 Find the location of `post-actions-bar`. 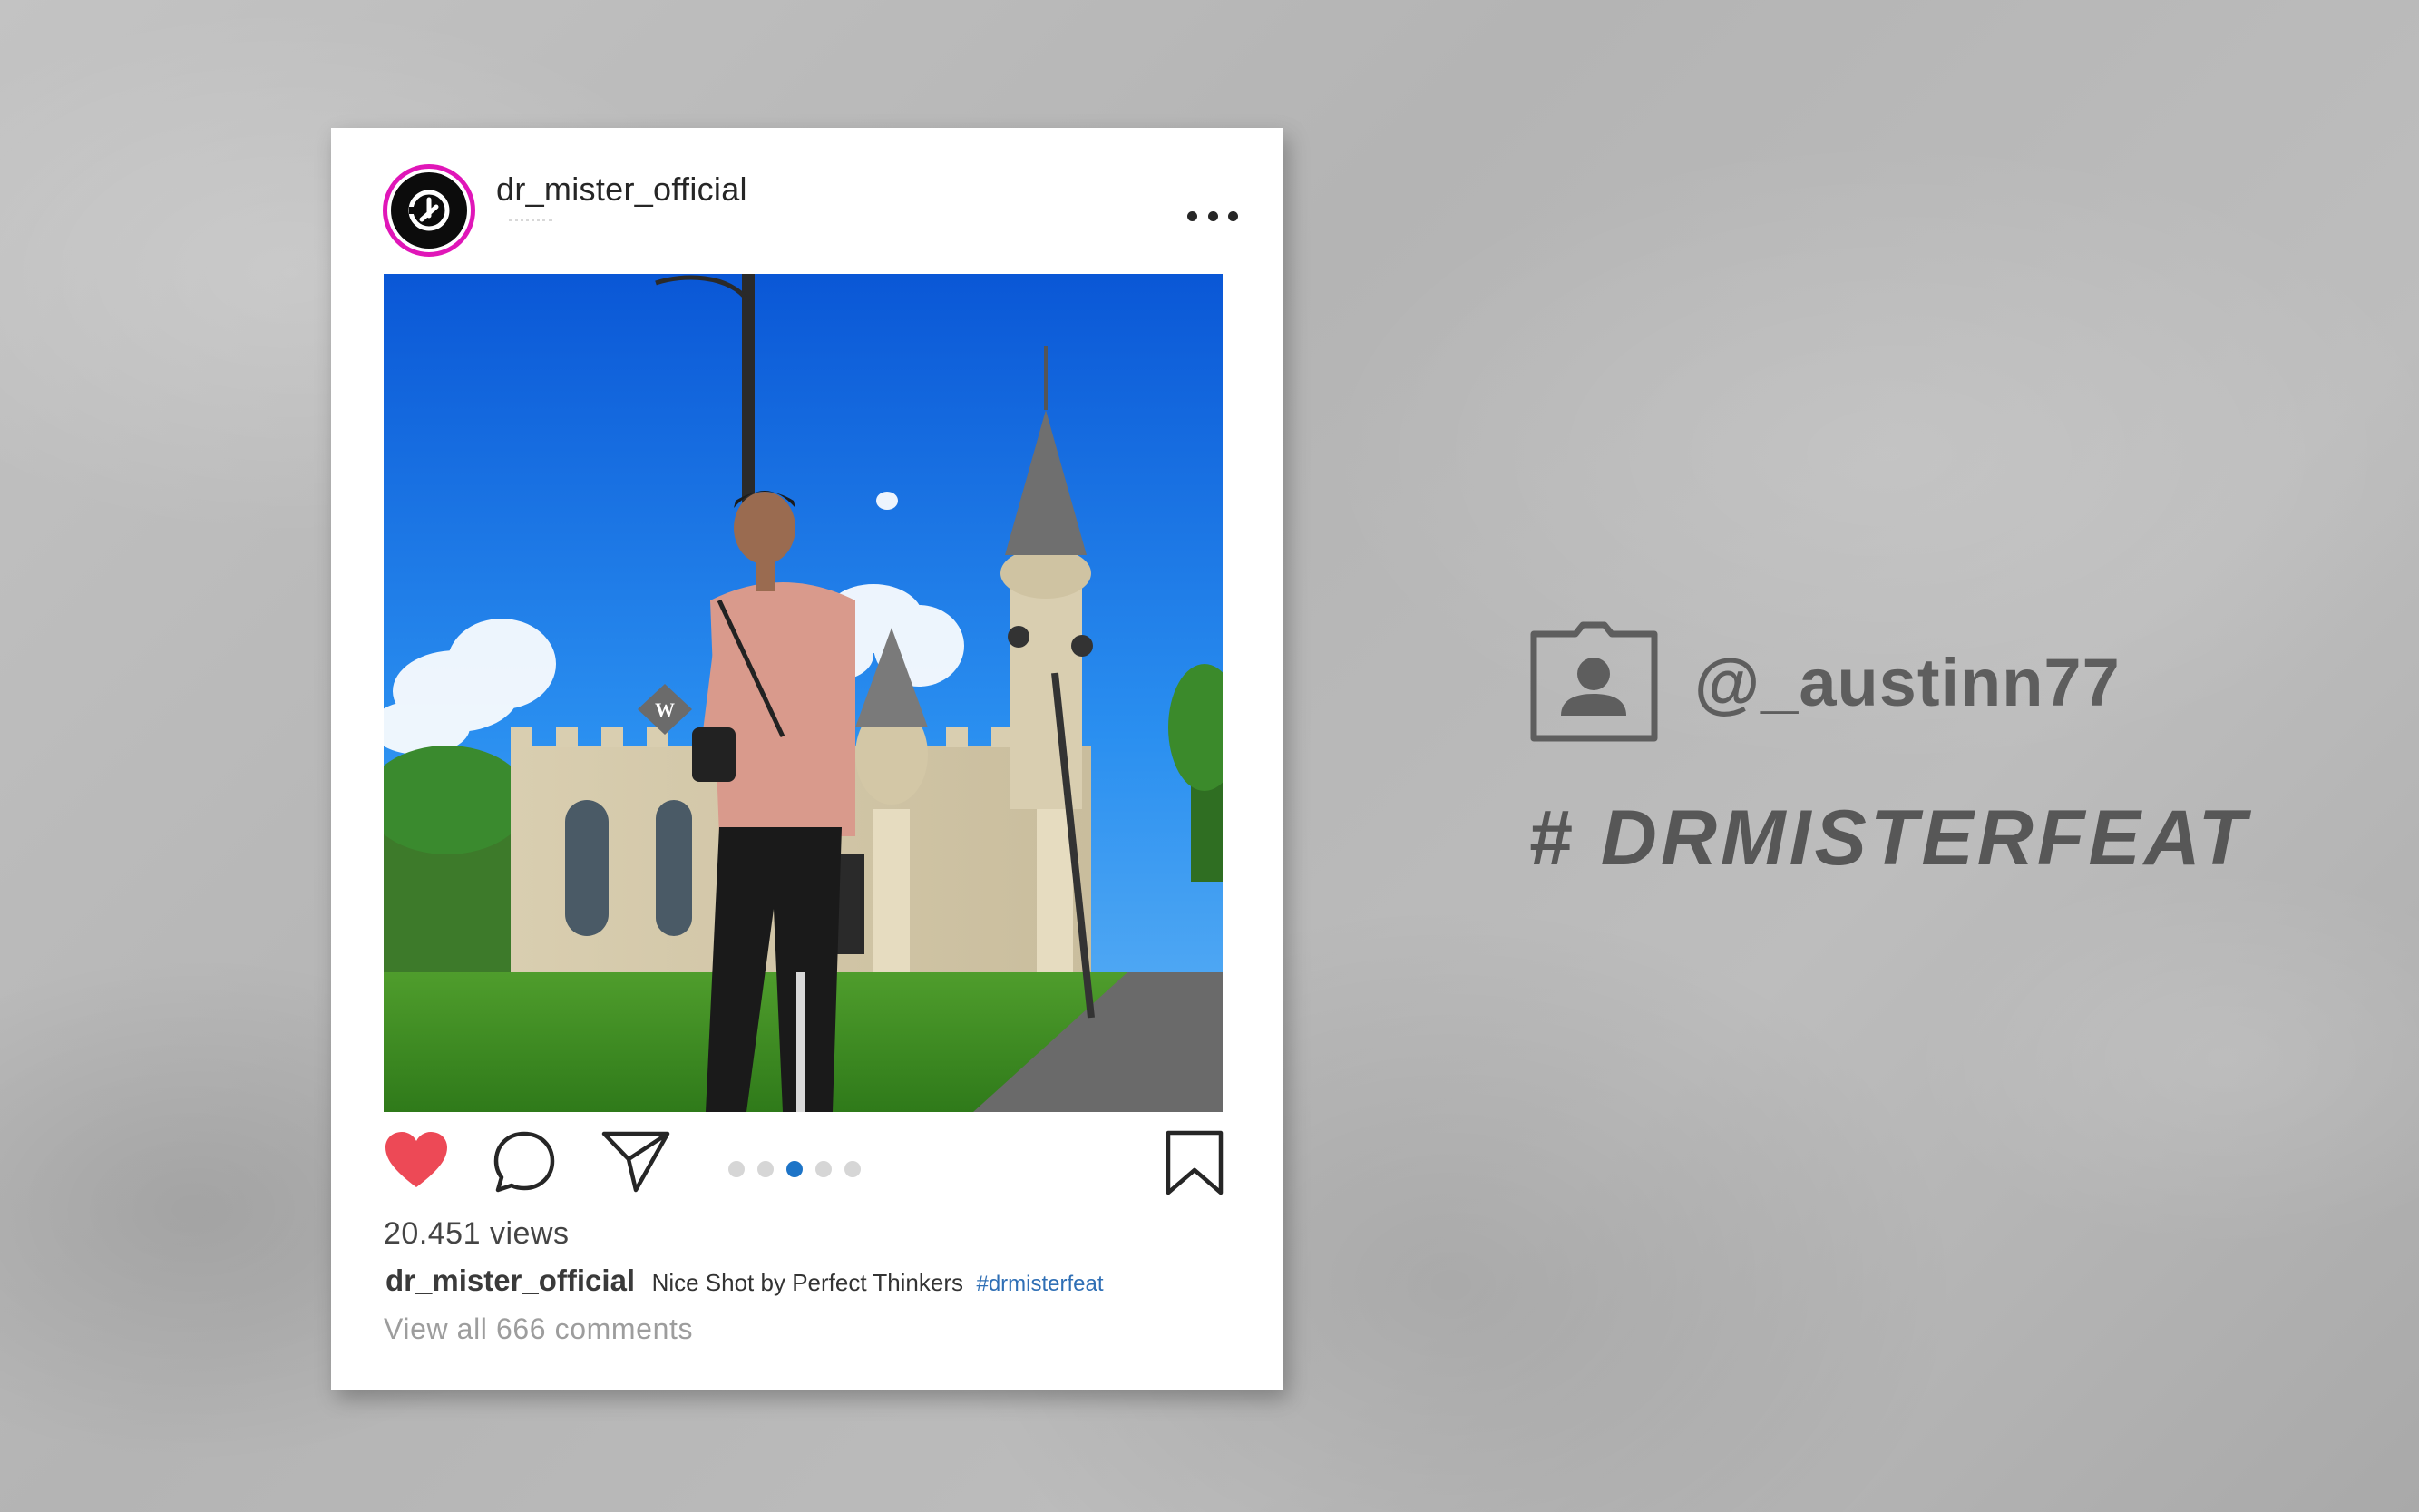

post-actions-bar is located at coordinates (804, 1166).